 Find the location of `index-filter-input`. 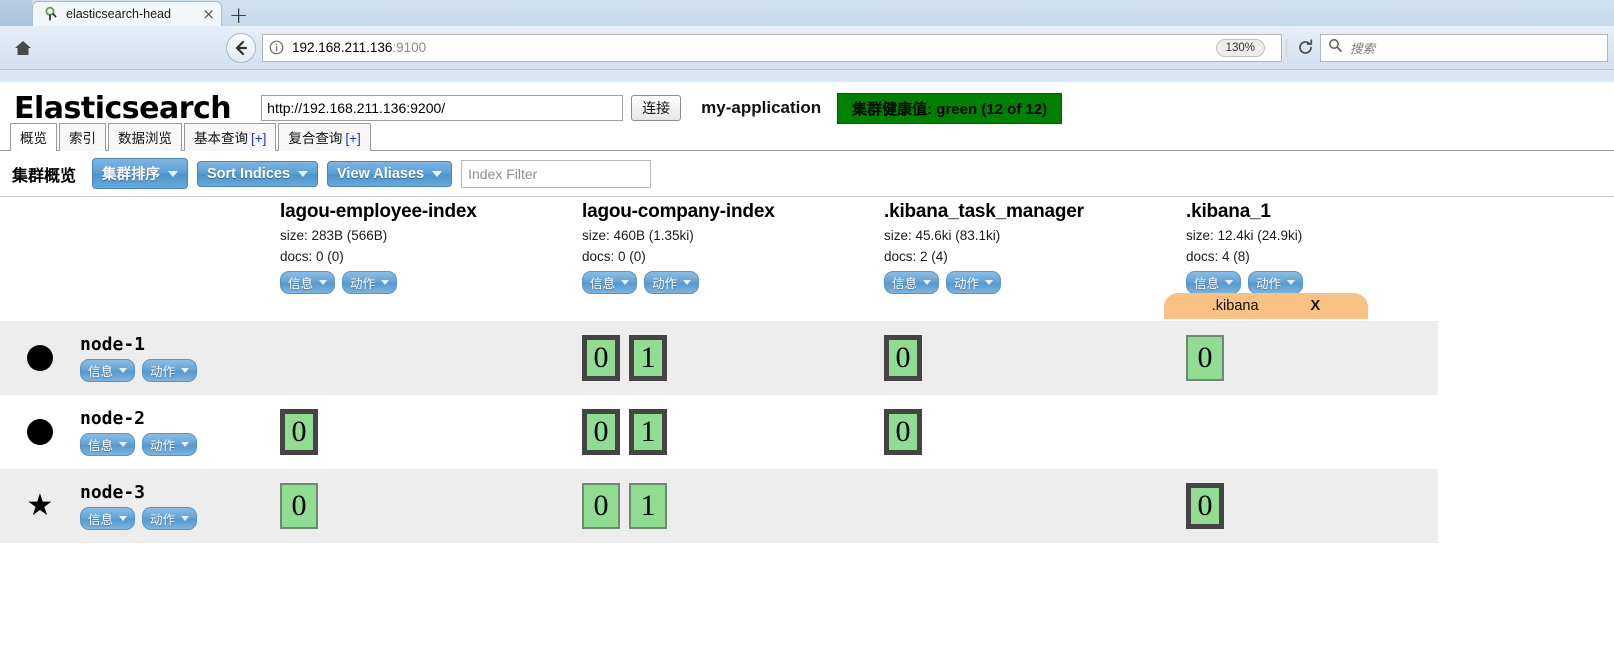

index-filter-input is located at coordinates (556, 173).